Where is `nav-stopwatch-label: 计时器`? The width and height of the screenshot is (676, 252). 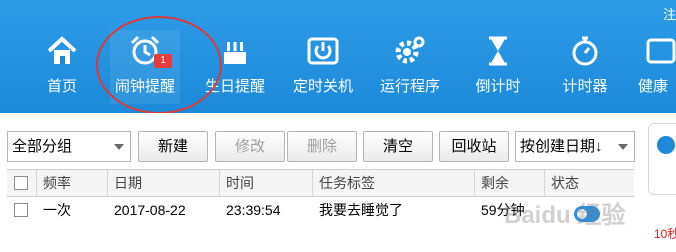 nav-stopwatch-label: 计时器 is located at coordinates (585, 86).